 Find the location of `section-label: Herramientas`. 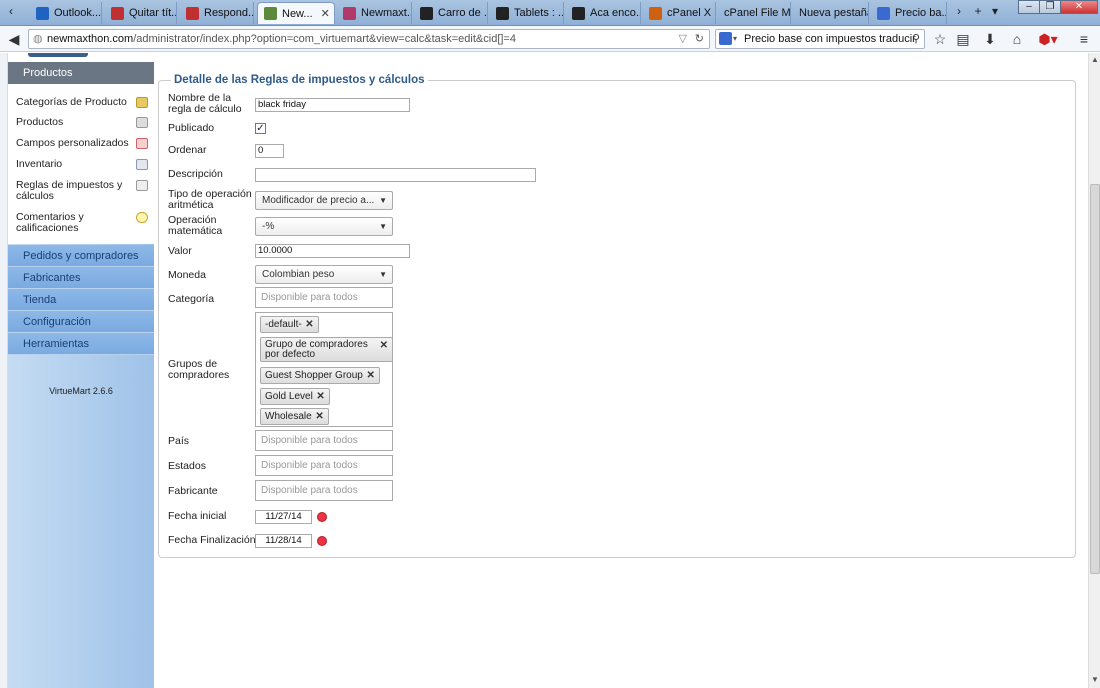

section-label: Herramientas is located at coordinates (56, 344).